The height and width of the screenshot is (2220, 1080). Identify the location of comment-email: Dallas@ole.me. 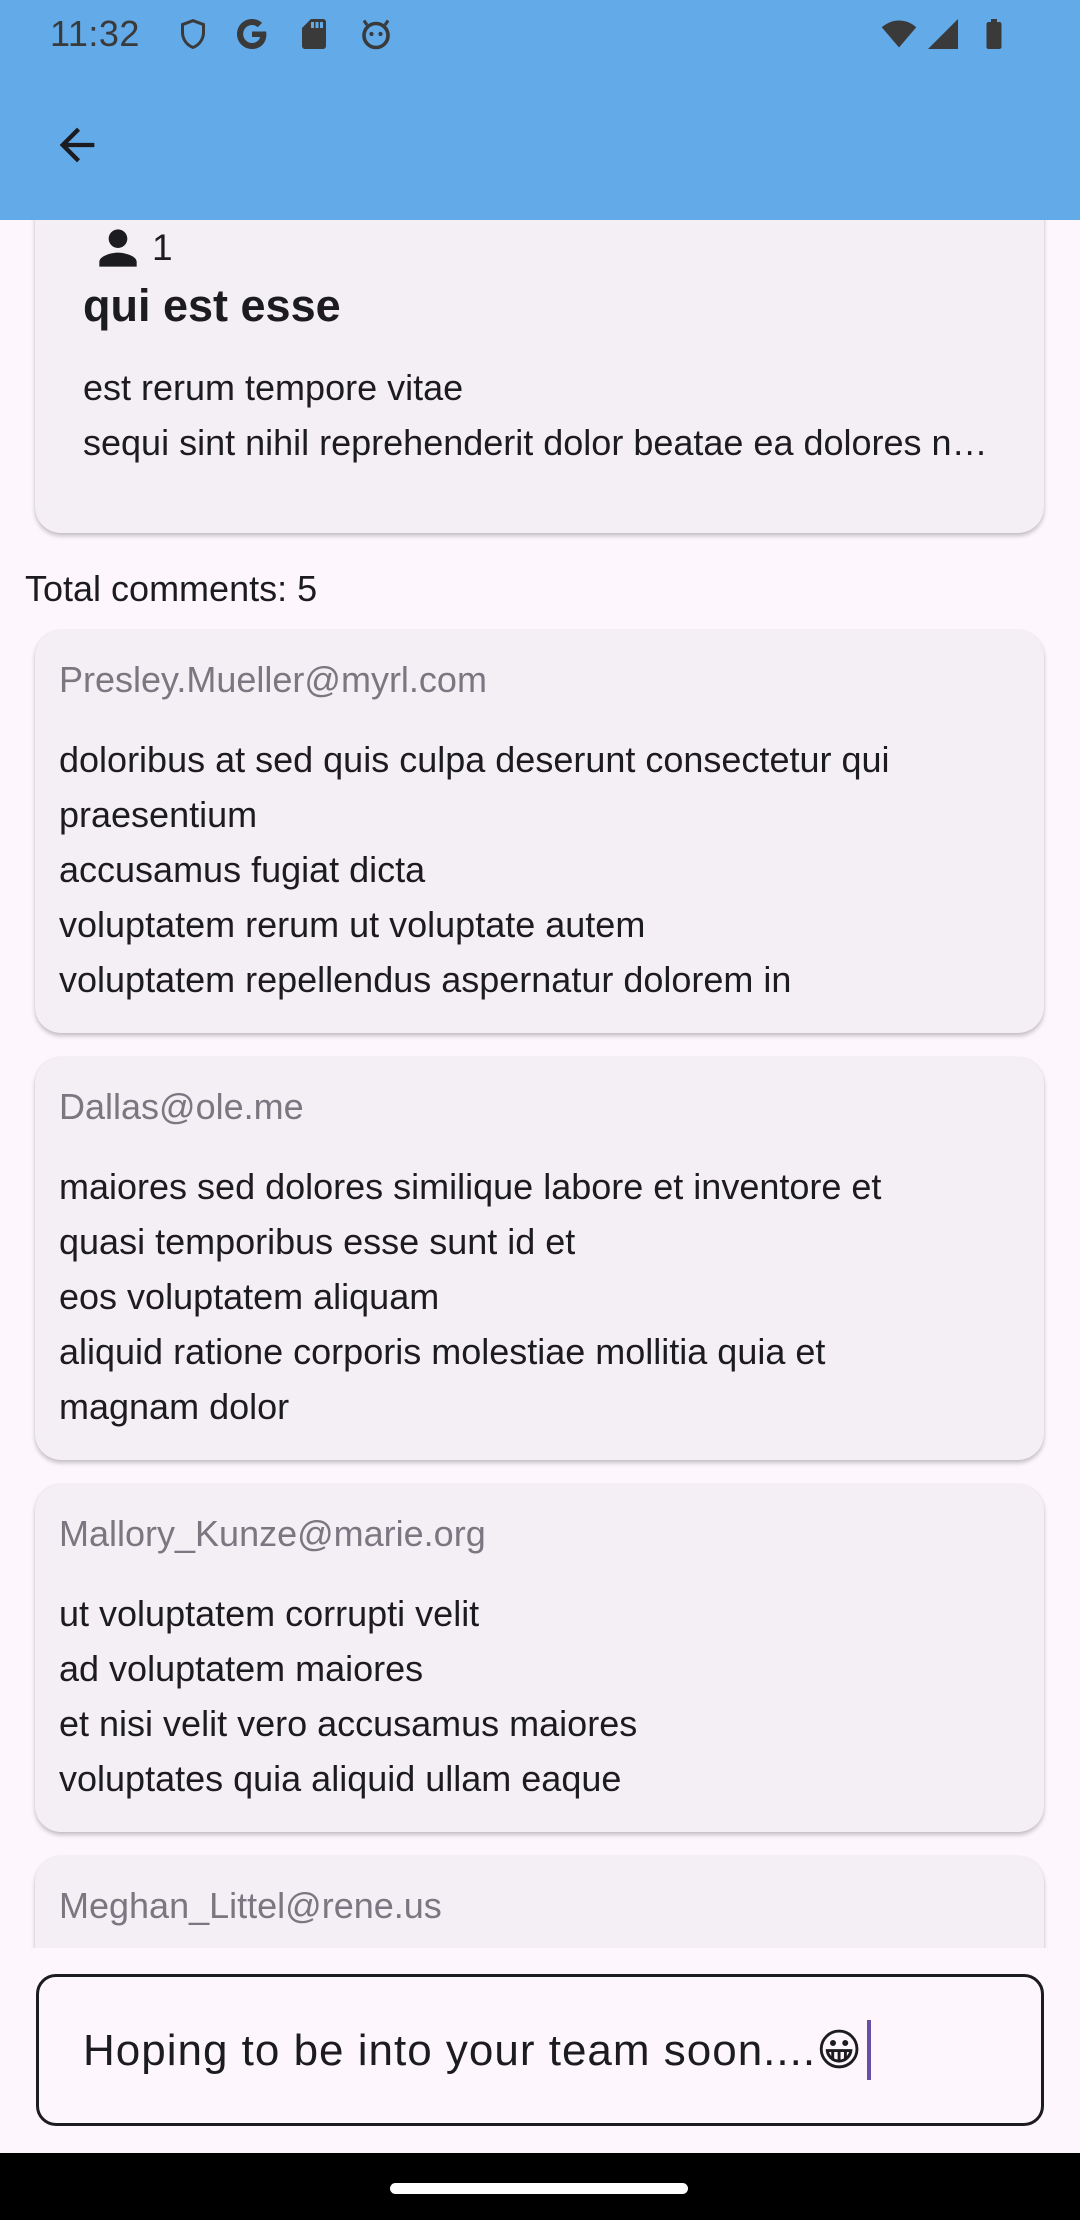
(181, 1106).